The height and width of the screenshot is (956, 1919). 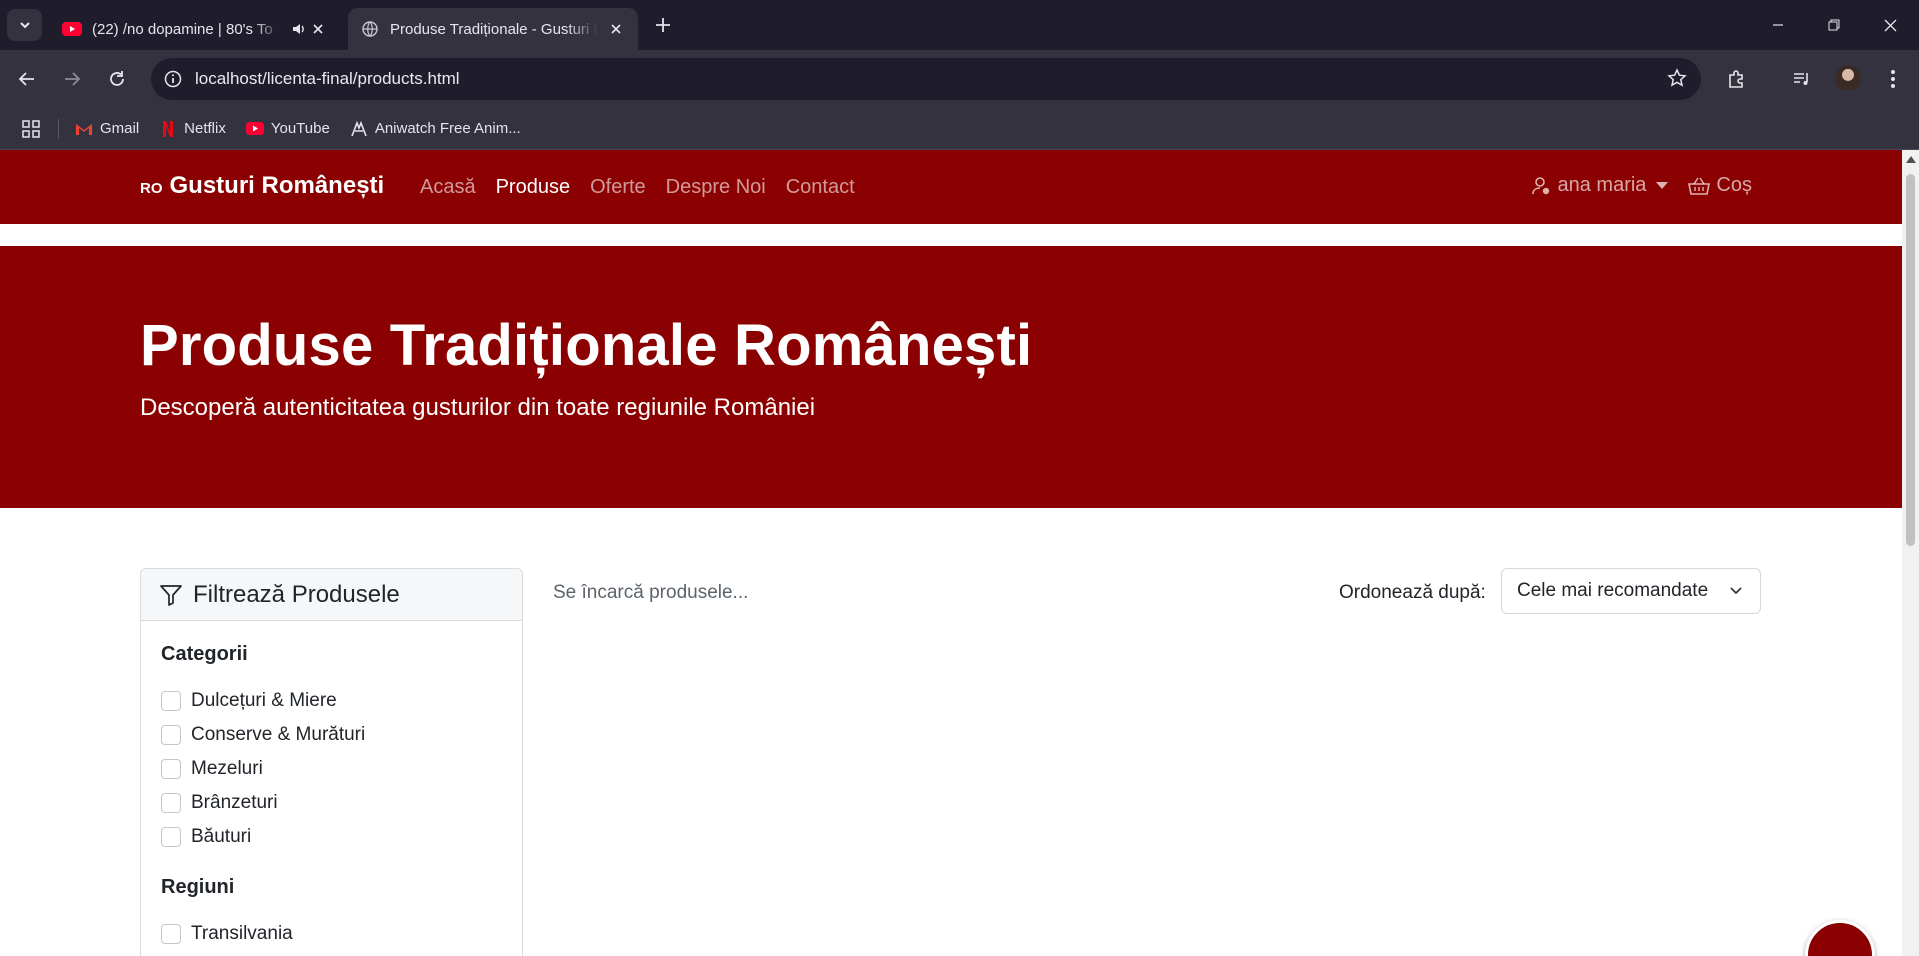 What do you see at coordinates (120, 128) in the screenshot?
I see `bookmark-label: Gmail` at bounding box center [120, 128].